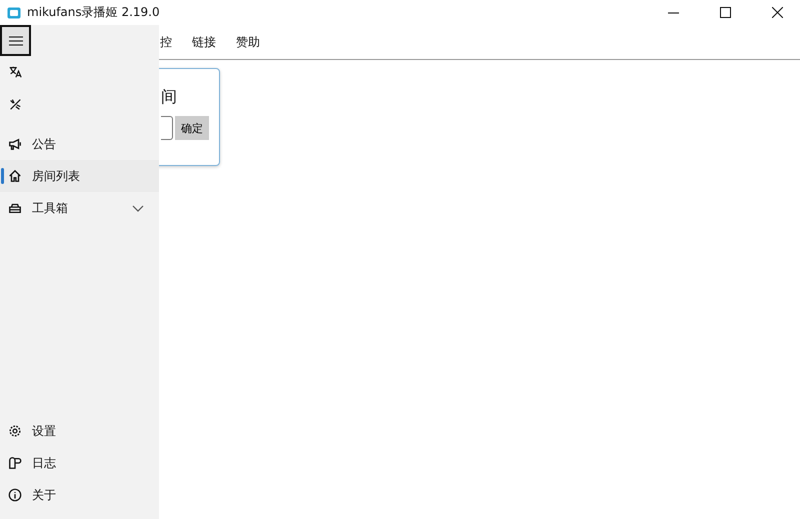 This screenshot has width=800, height=519. What do you see at coordinates (725, 12) in the screenshot?
I see `maximize-icon` at bounding box center [725, 12].